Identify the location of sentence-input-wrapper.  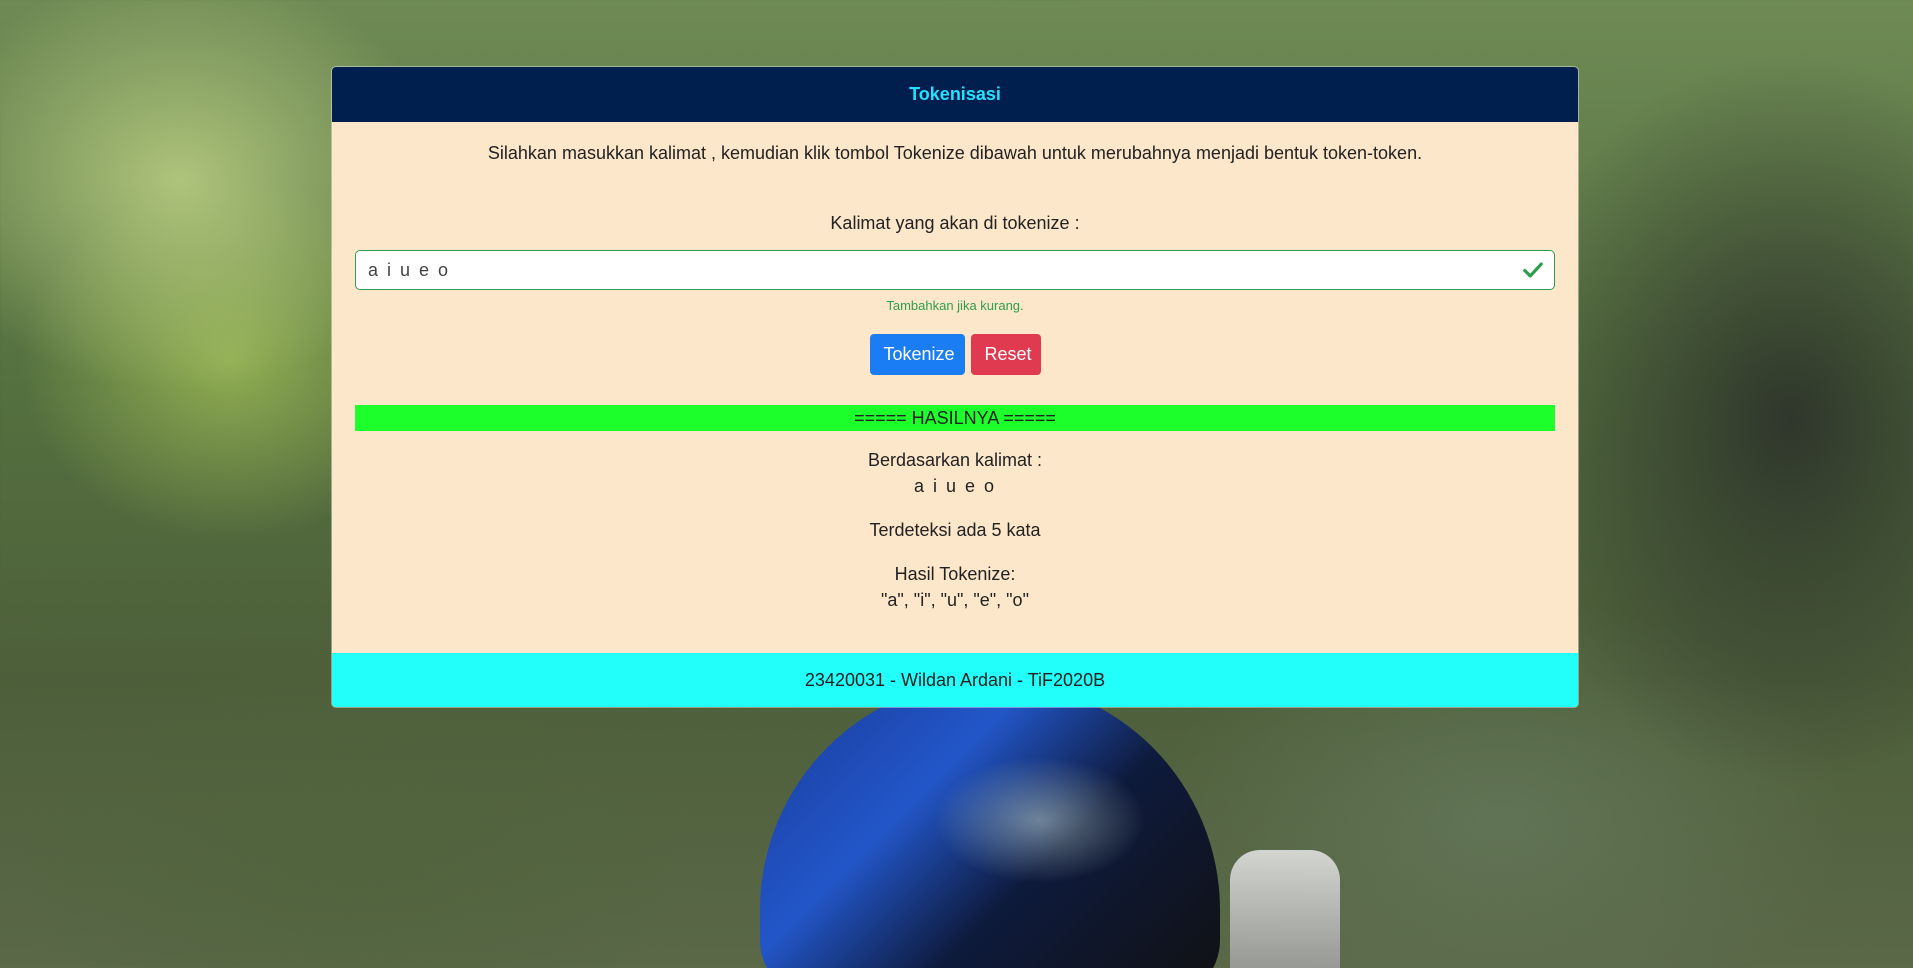
(955, 270).